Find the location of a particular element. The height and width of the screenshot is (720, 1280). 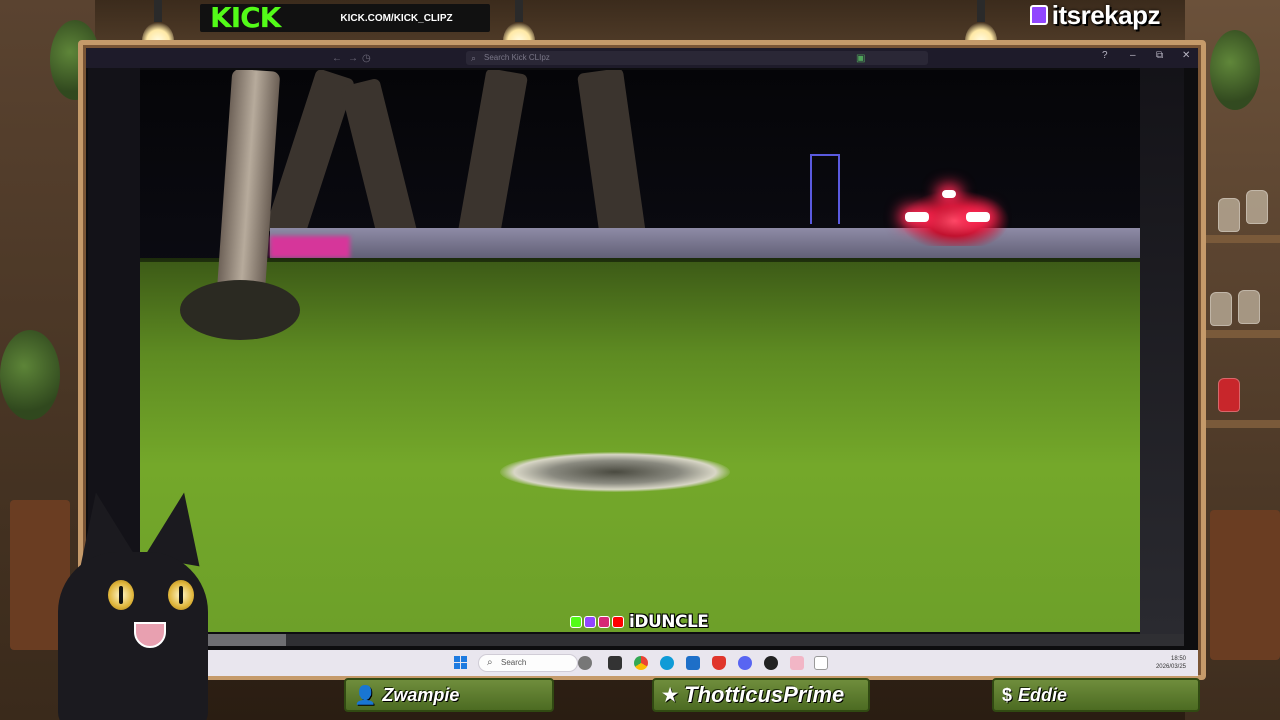

help-icon: ? is located at coordinates (1105, 55).